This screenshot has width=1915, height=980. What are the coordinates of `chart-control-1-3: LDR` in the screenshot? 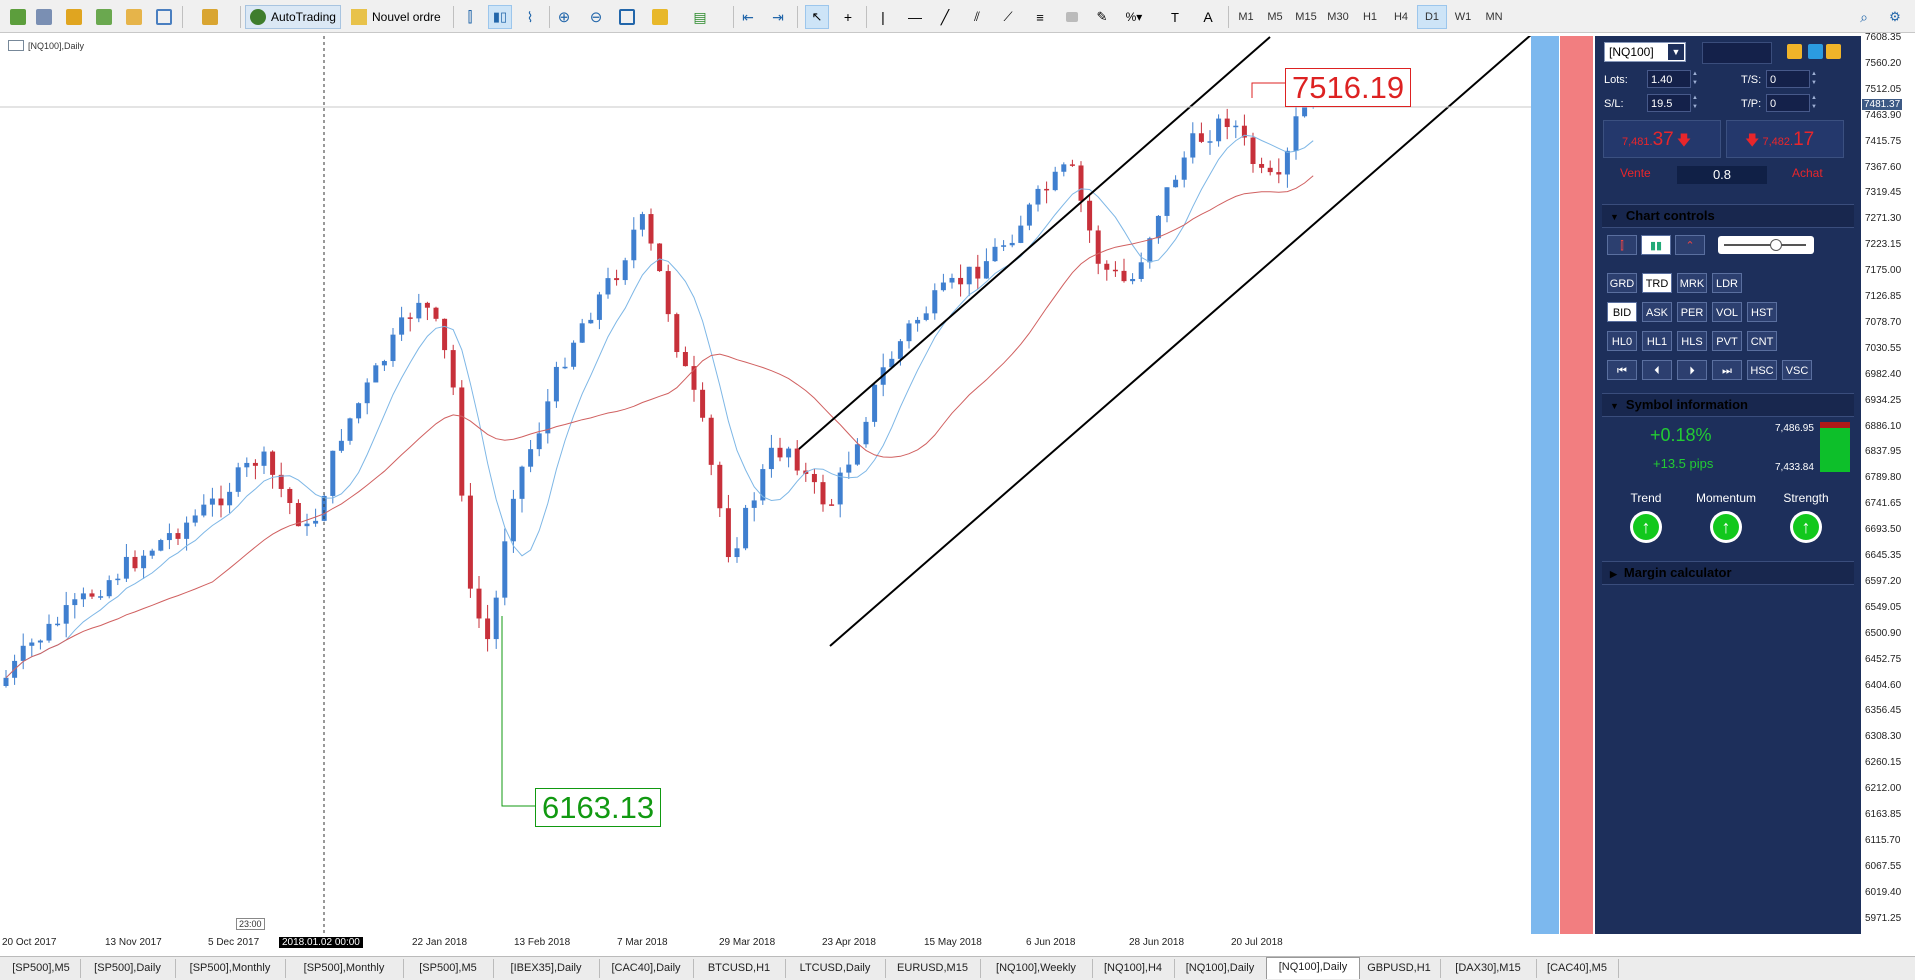 It's located at (1727, 283).